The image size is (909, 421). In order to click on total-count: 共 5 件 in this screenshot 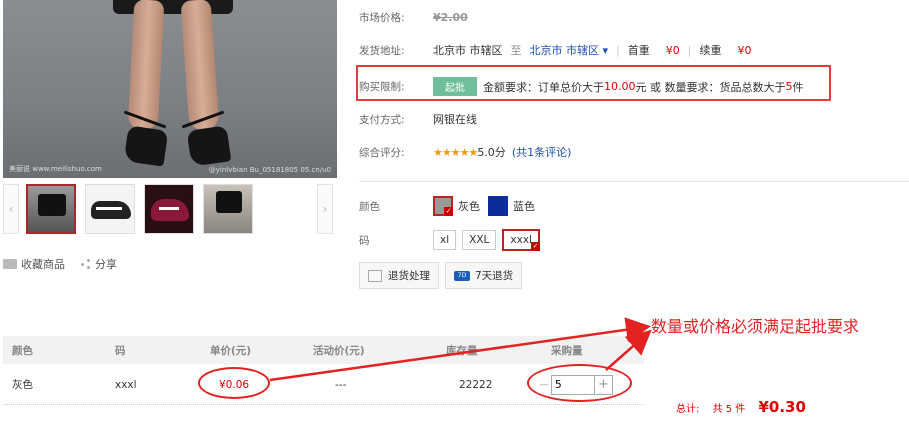, I will do `click(729, 409)`.